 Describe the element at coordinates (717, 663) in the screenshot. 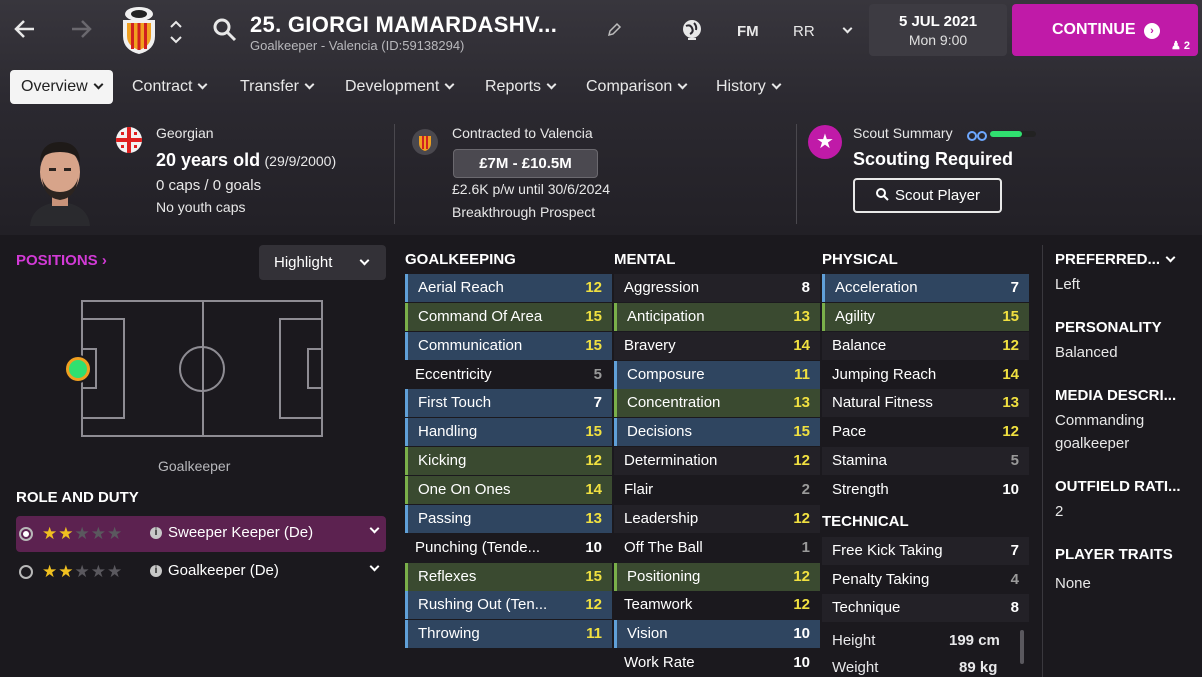

I see `attribute-row: Work Rate 10` at that location.